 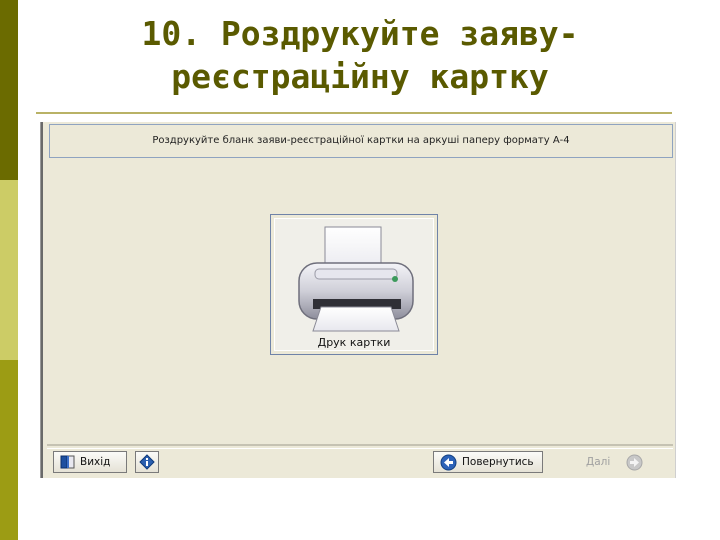 I want to click on bottom-toolbar: Вихід Повернутись Далі, so click(x=360, y=462).